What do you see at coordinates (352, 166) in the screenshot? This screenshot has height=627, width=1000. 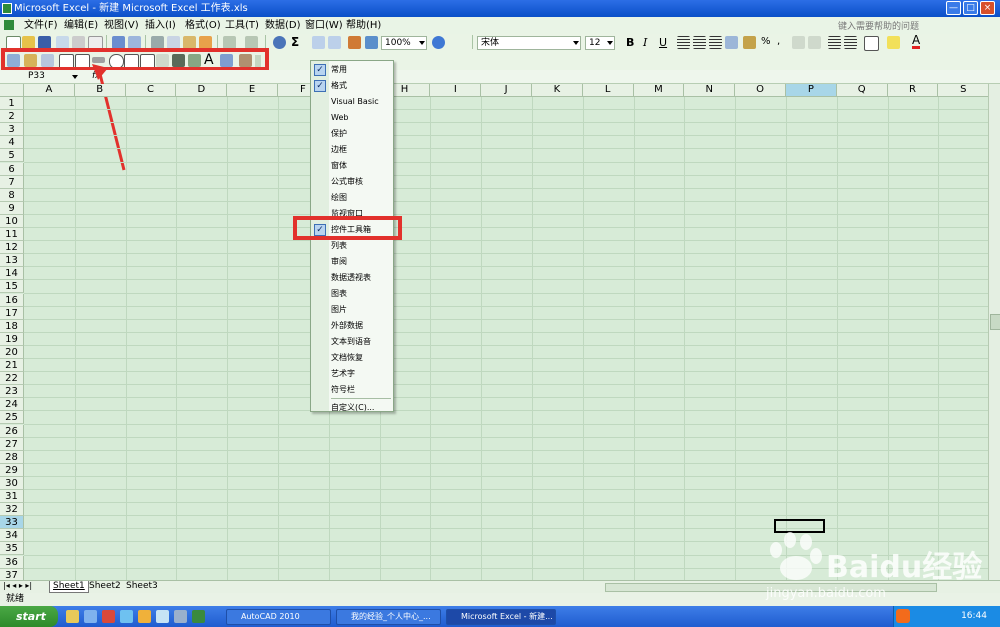 I see `menu-item: 窗体` at bounding box center [352, 166].